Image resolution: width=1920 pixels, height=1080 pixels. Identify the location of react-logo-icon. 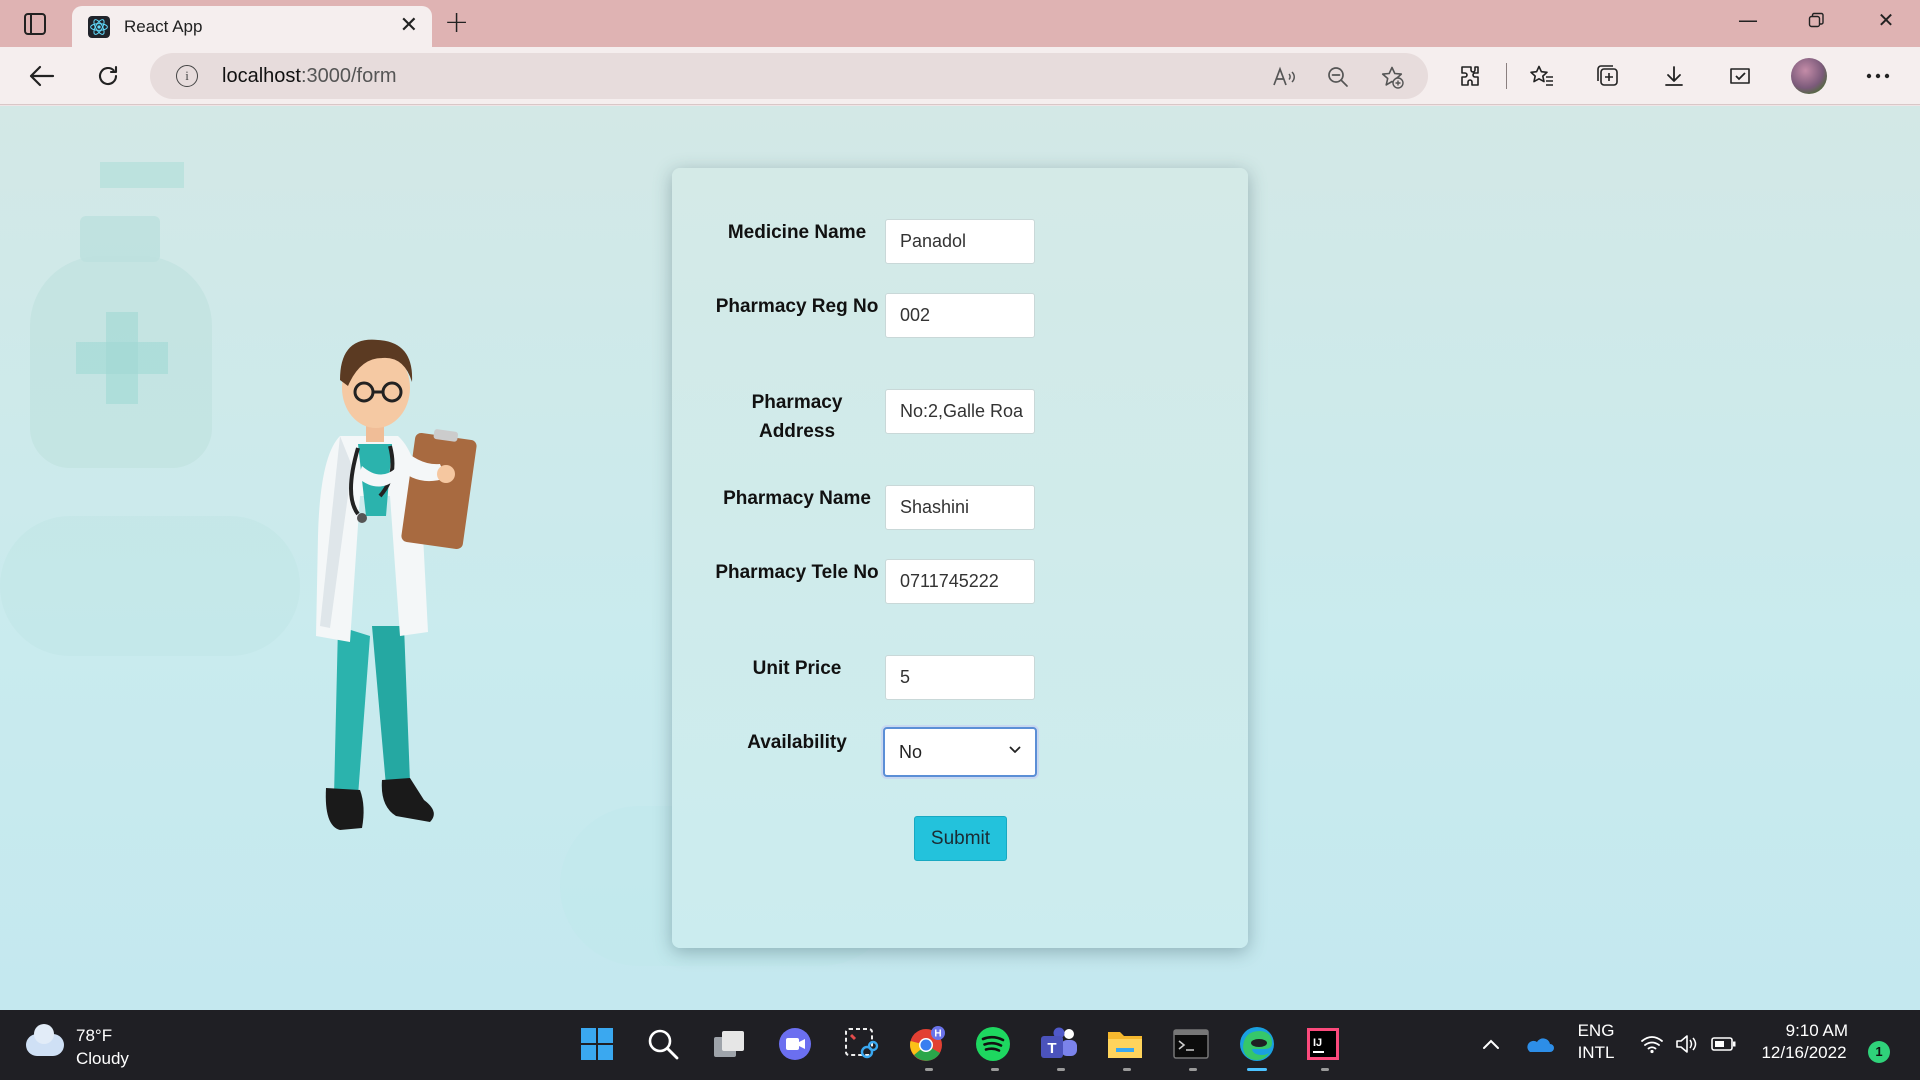
(99, 26).